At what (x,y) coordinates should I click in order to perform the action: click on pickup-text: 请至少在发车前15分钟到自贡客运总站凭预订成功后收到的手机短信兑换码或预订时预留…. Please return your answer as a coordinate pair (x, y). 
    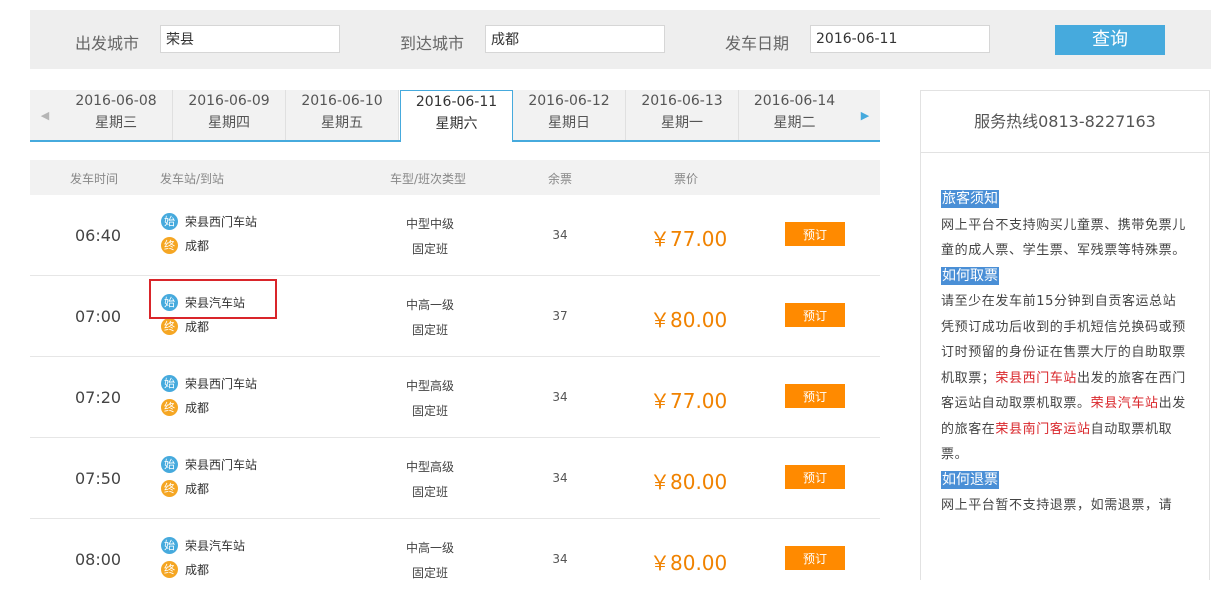
    Looking at the image, I should click on (1065, 378).